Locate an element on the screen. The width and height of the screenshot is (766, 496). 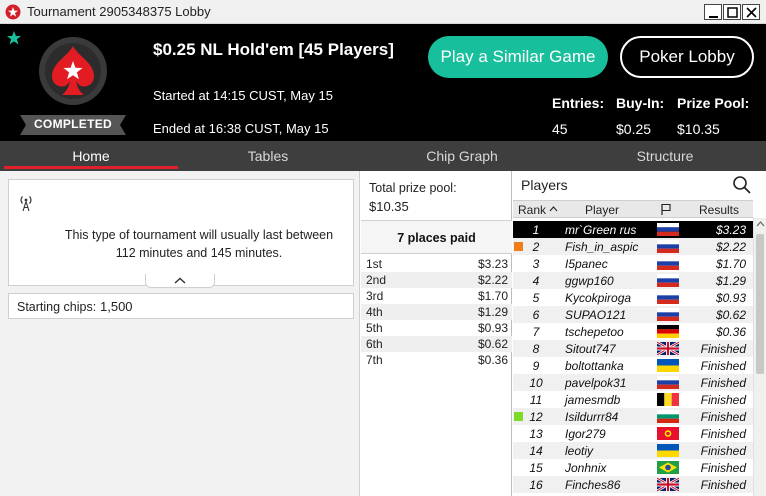
players-scrollbar is located at coordinates (759, 357).